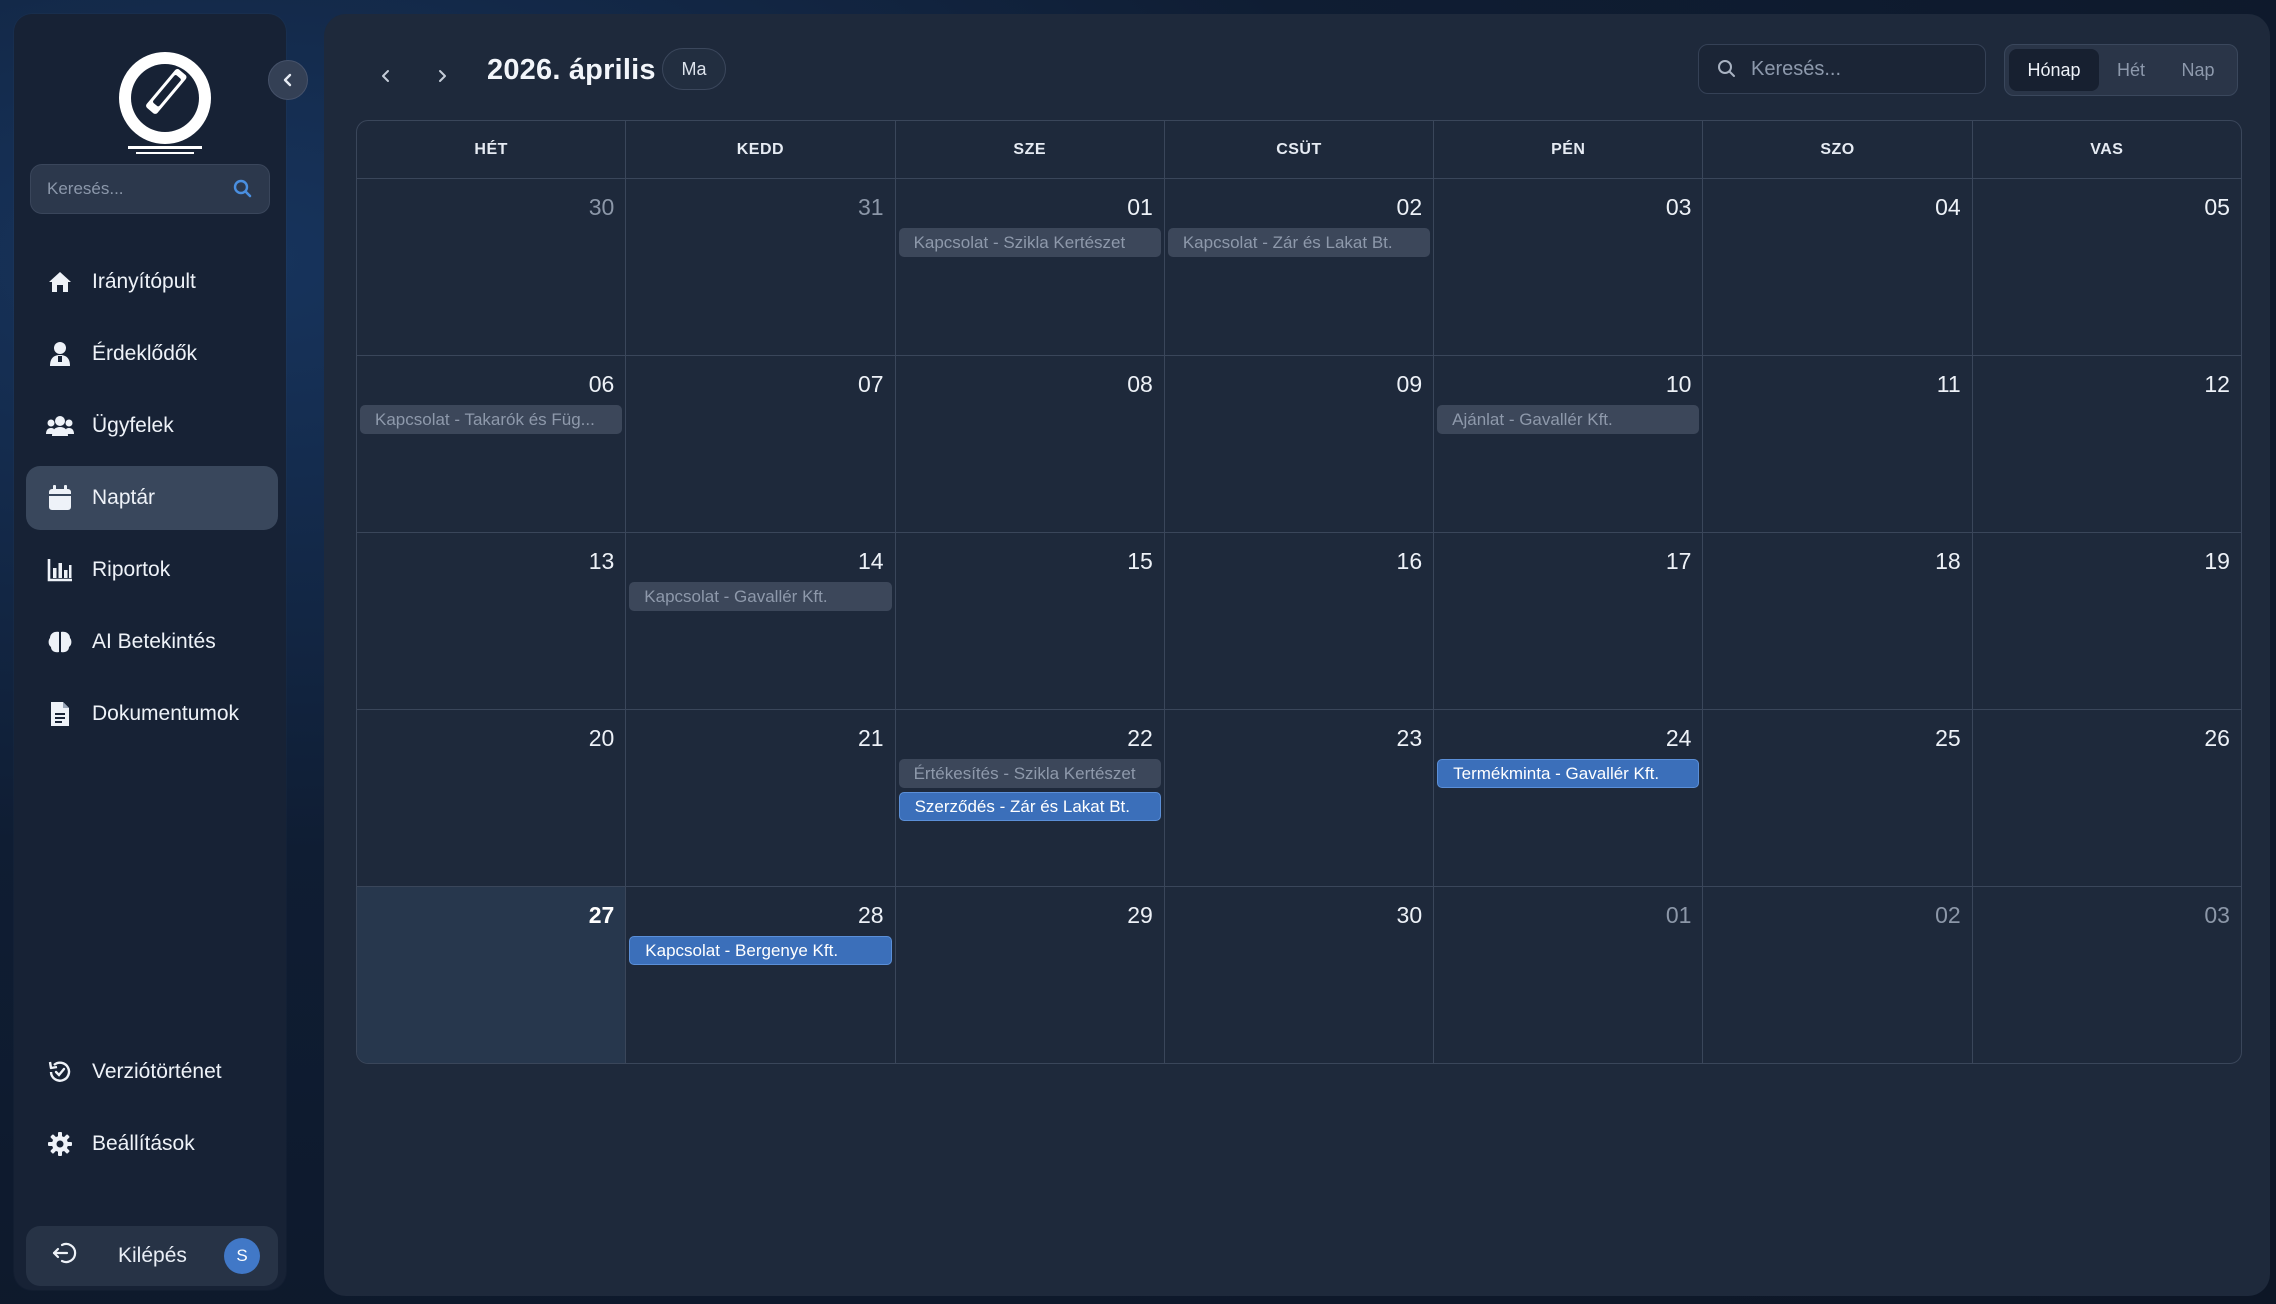 Image resolution: width=2276 pixels, height=1304 pixels. I want to click on day-cell: 26, so click(2107, 798).